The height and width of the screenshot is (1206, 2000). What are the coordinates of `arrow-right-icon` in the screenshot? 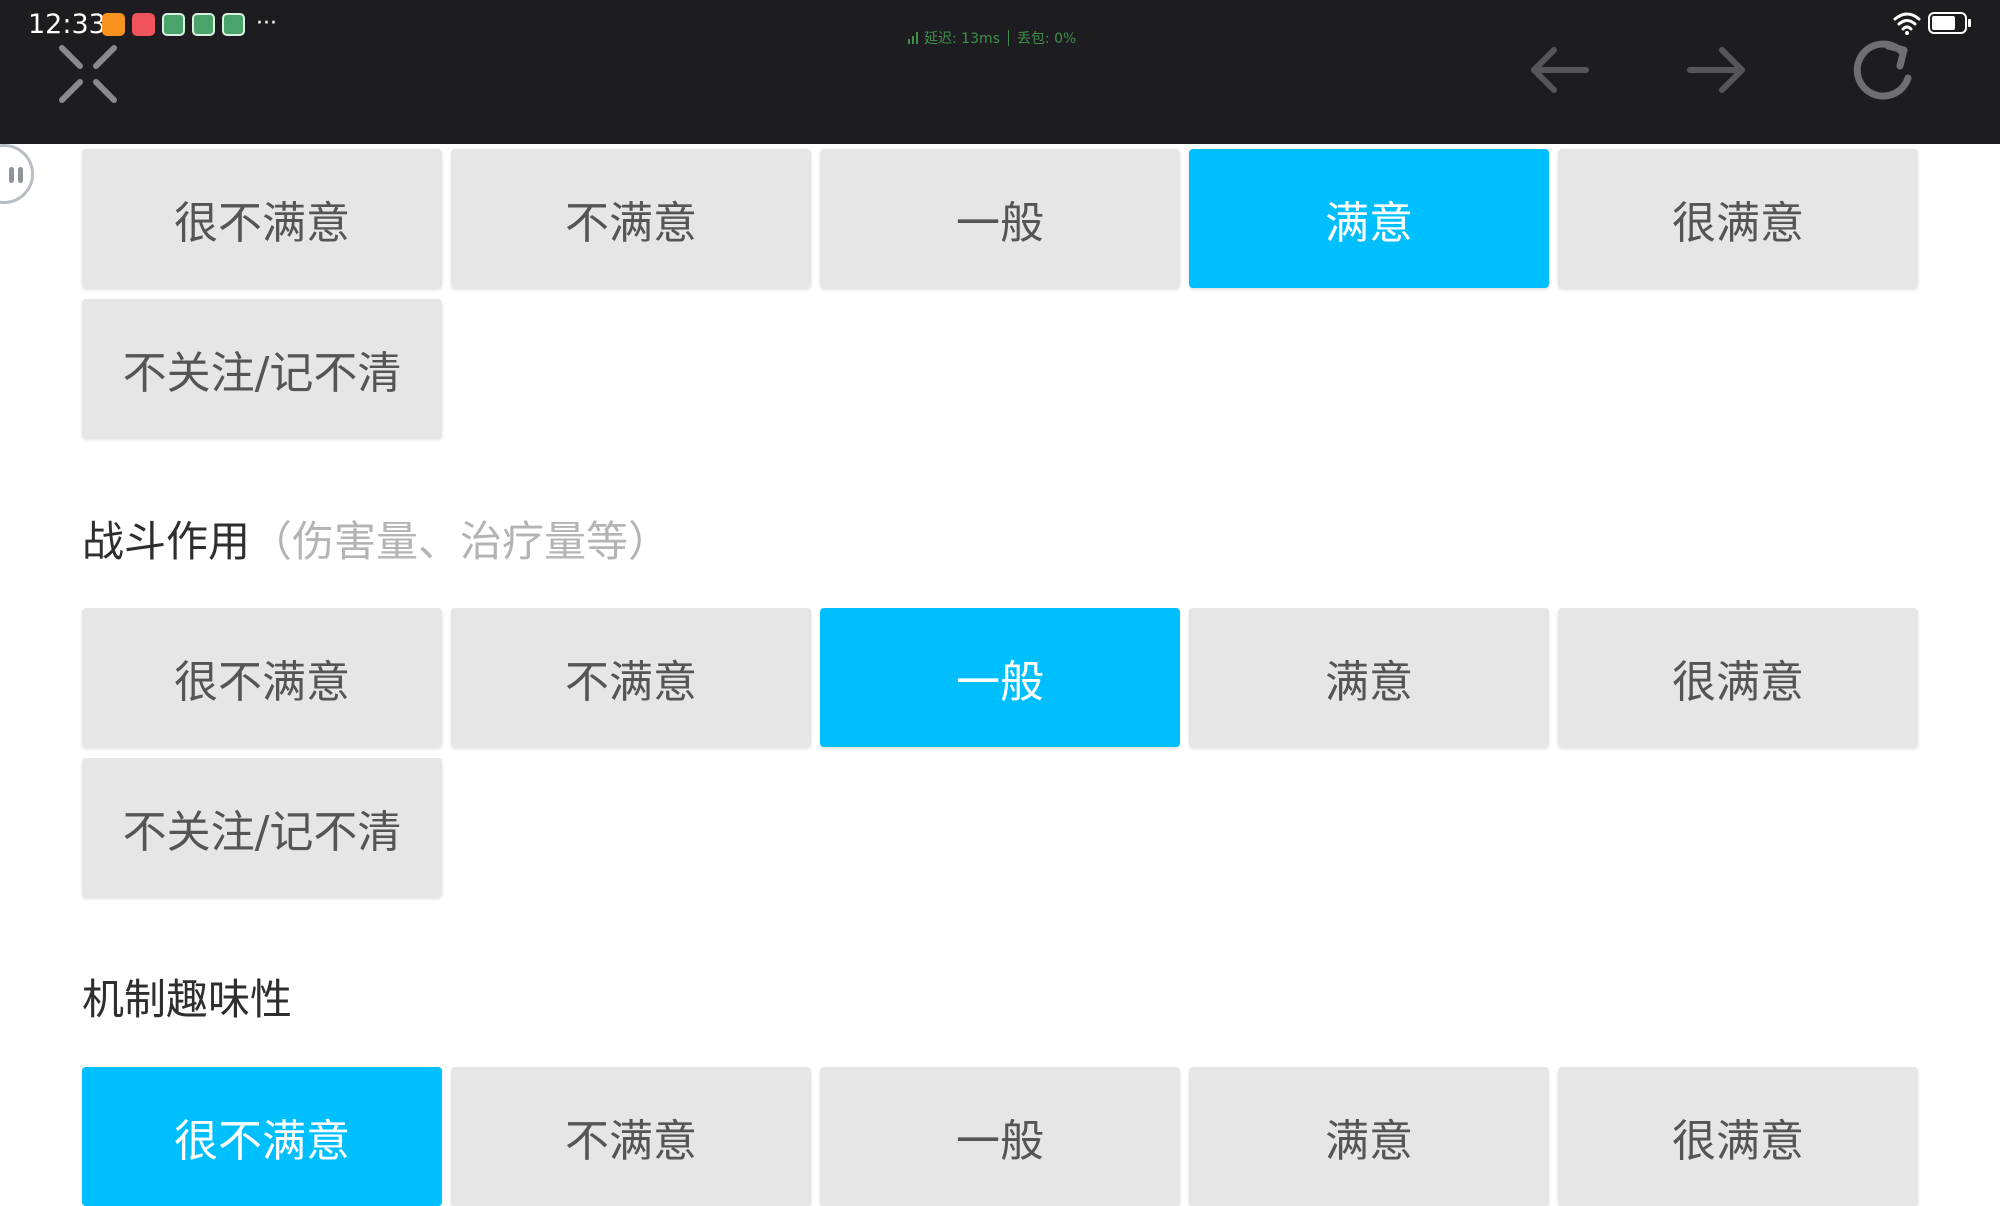 It's located at (1716, 70).